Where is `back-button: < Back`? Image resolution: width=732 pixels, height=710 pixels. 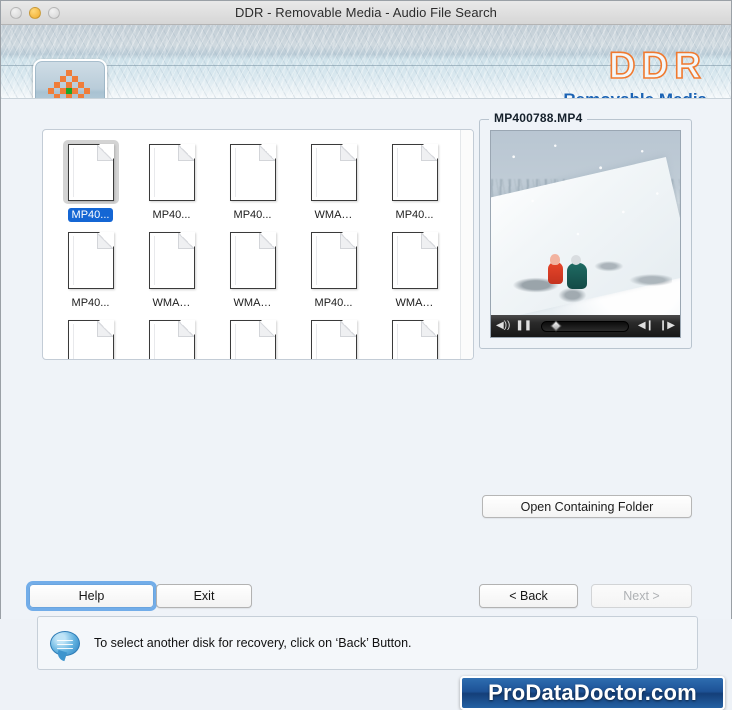 back-button: < Back is located at coordinates (528, 596).